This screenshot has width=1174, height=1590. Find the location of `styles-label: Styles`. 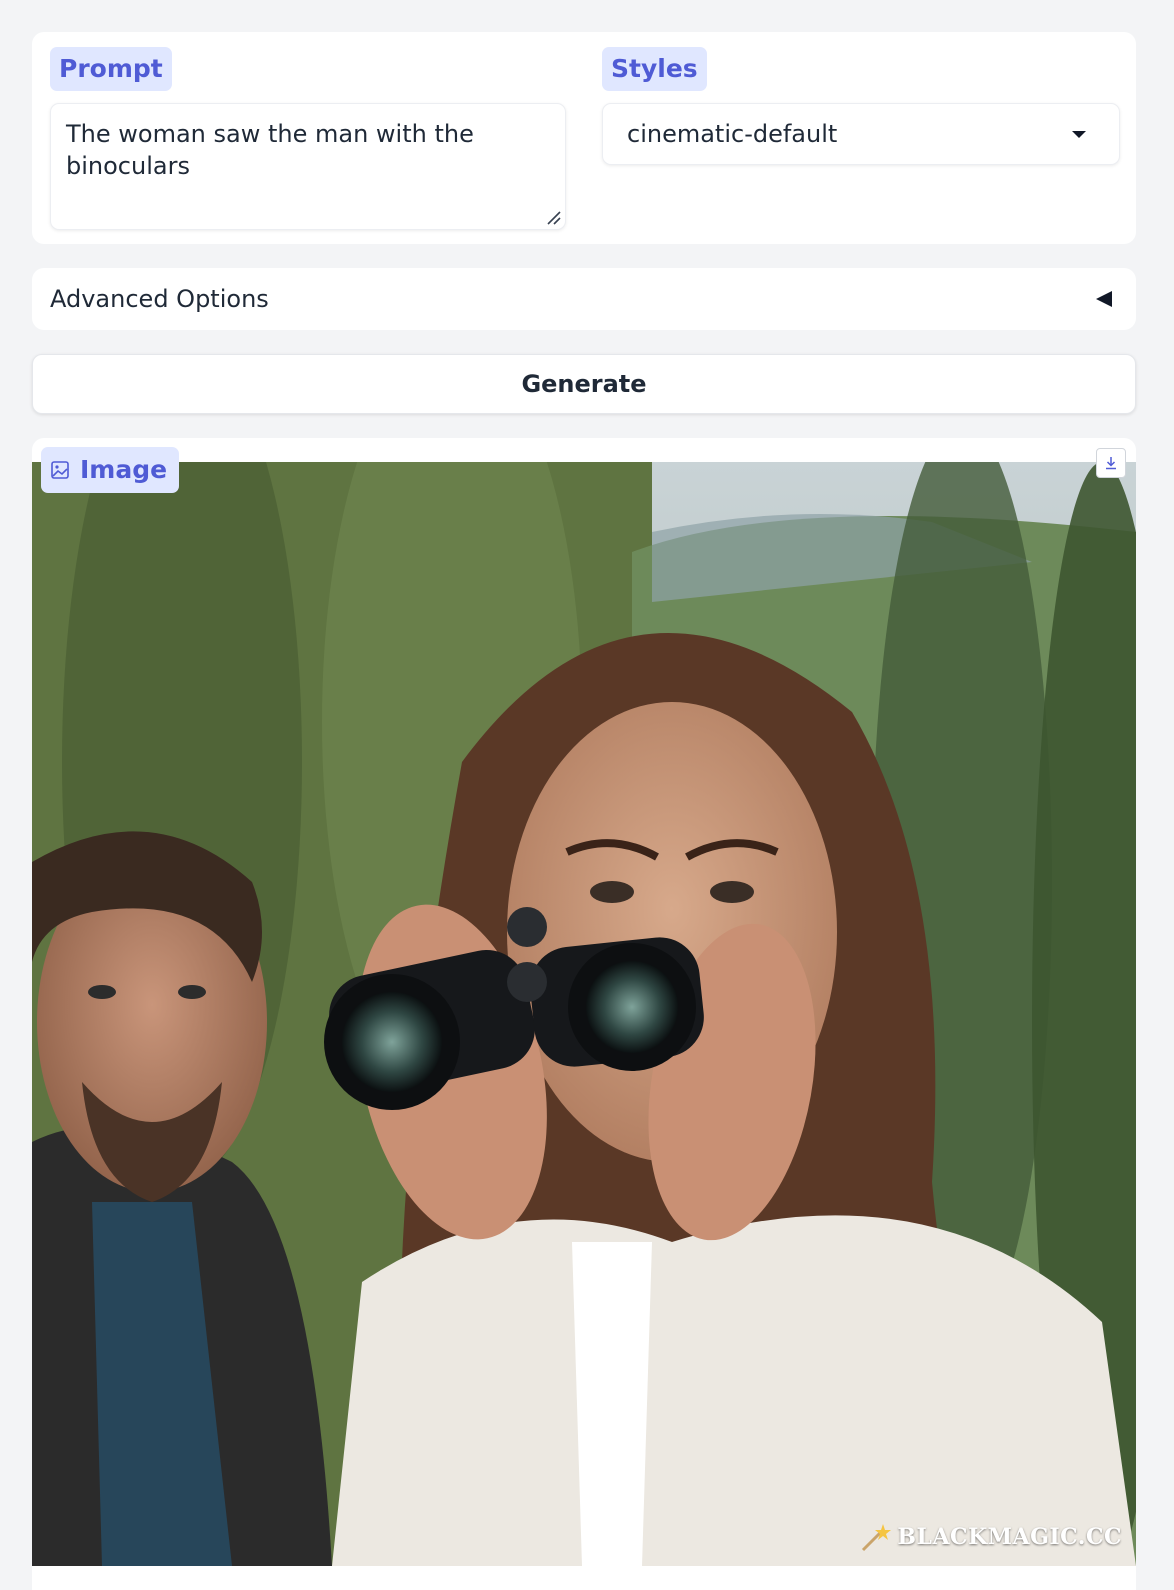

styles-label: Styles is located at coordinates (654, 69).